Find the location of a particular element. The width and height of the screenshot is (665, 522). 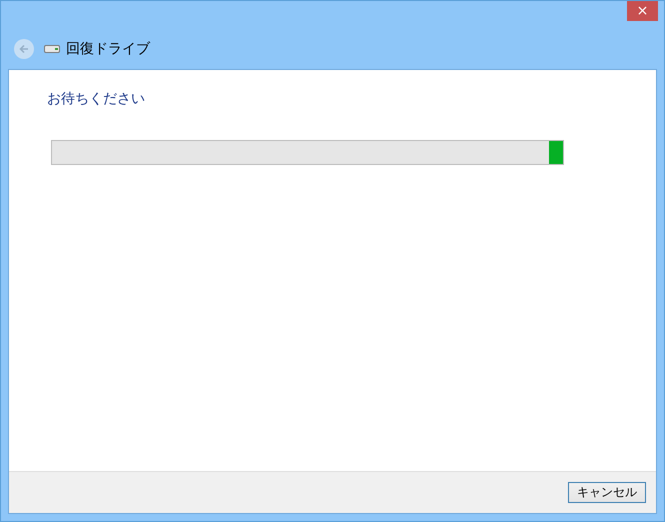

window-title: 回復ドライブ is located at coordinates (108, 49).